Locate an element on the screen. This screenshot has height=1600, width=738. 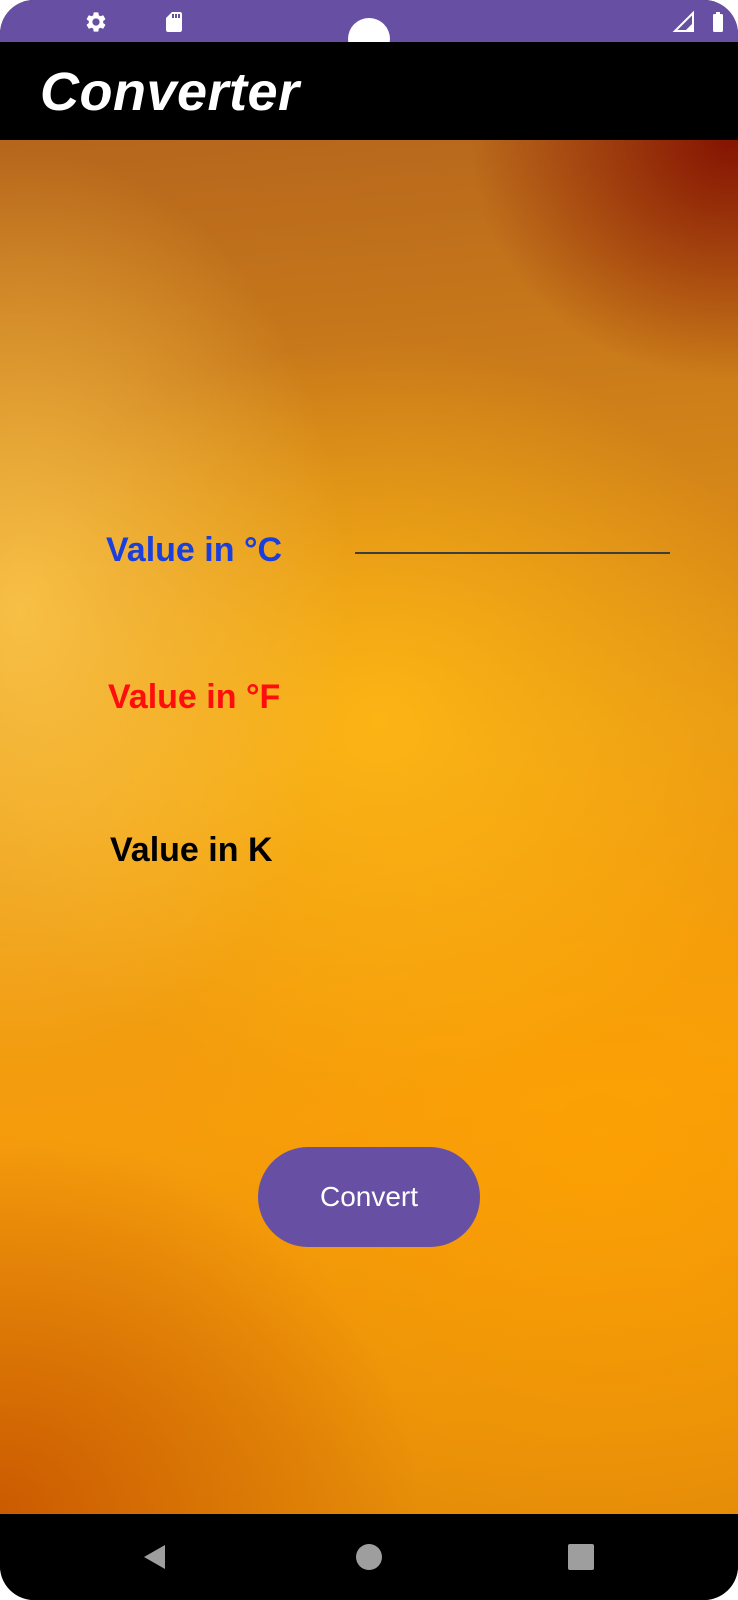
back-icon is located at coordinates (155, 1557).